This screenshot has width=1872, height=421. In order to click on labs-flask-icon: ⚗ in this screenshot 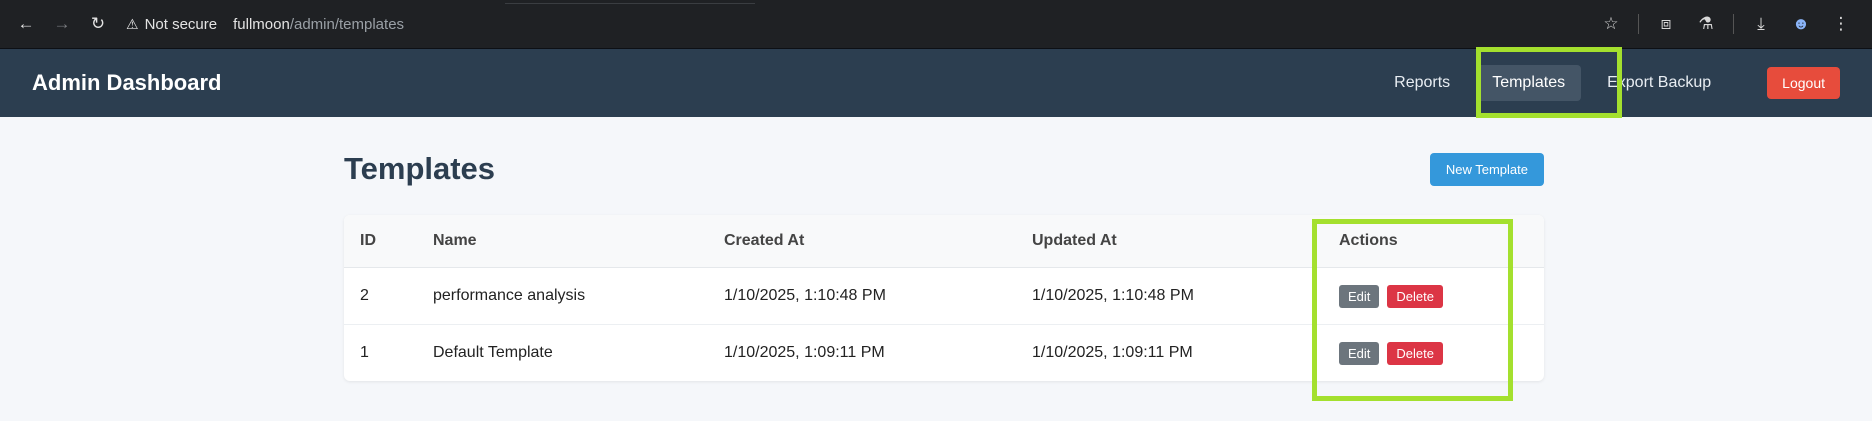, I will do `click(1706, 24)`.